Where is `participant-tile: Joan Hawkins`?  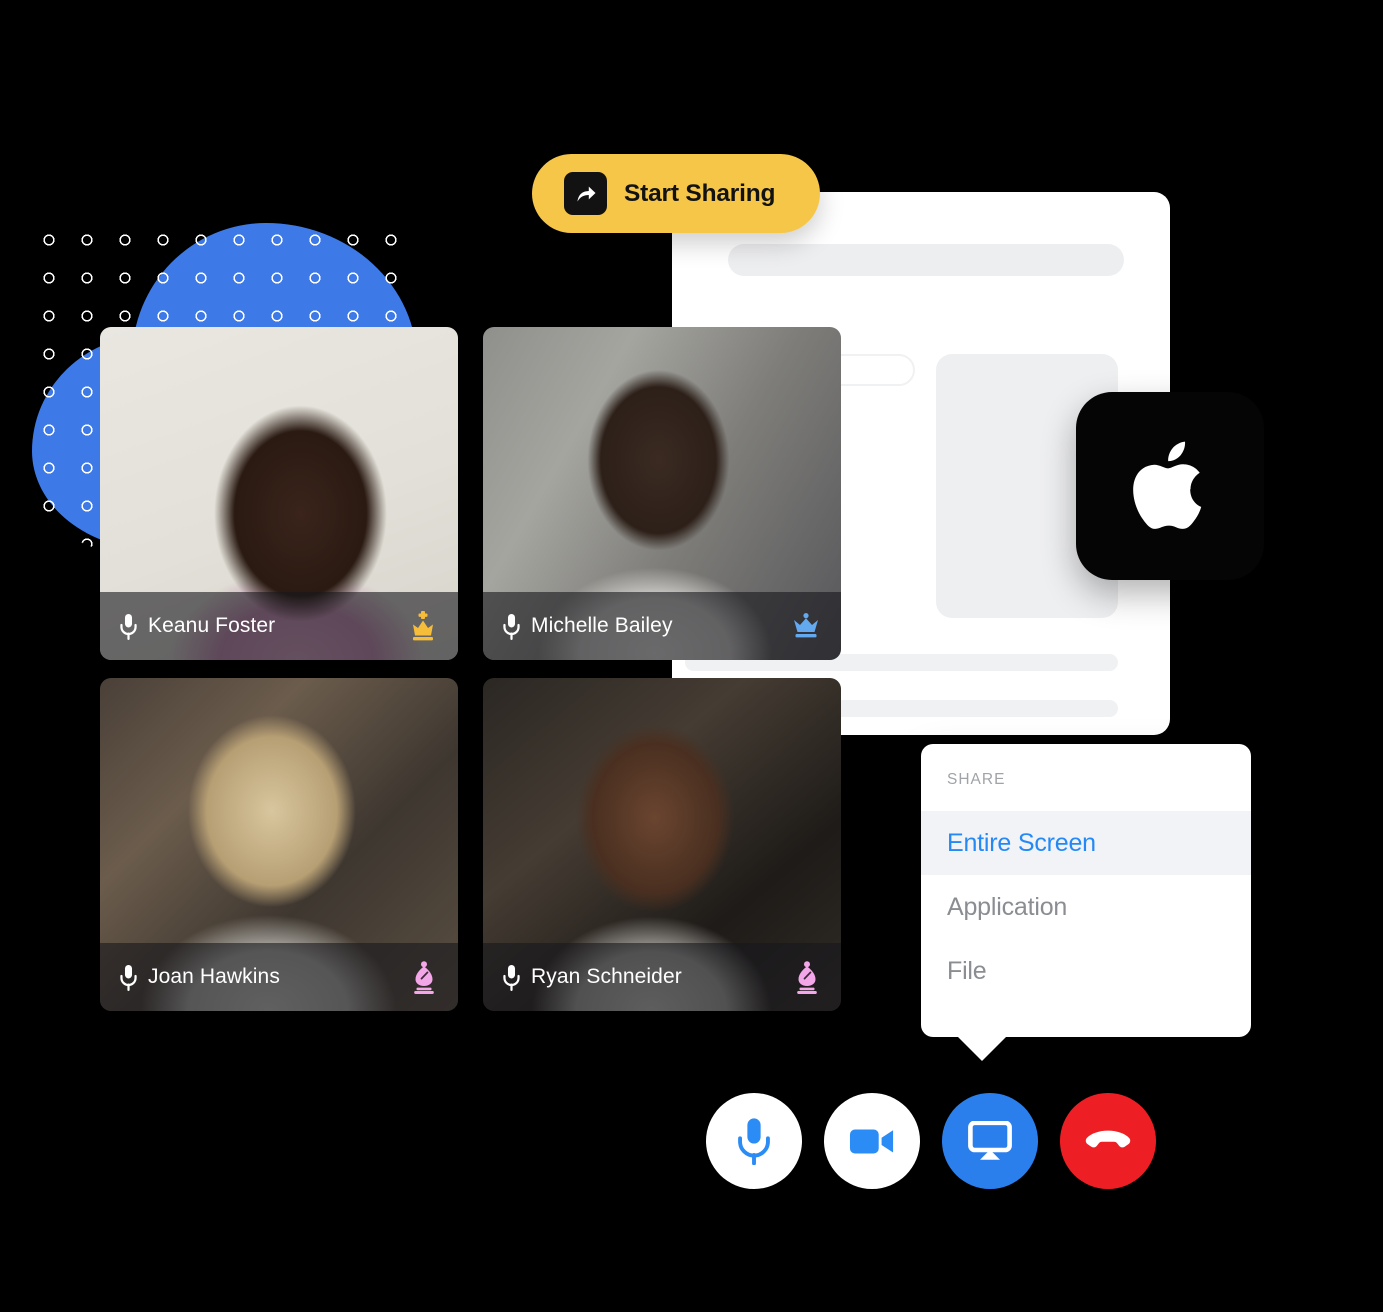
participant-tile: Joan Hawkins is located at coordinates (279, 844).